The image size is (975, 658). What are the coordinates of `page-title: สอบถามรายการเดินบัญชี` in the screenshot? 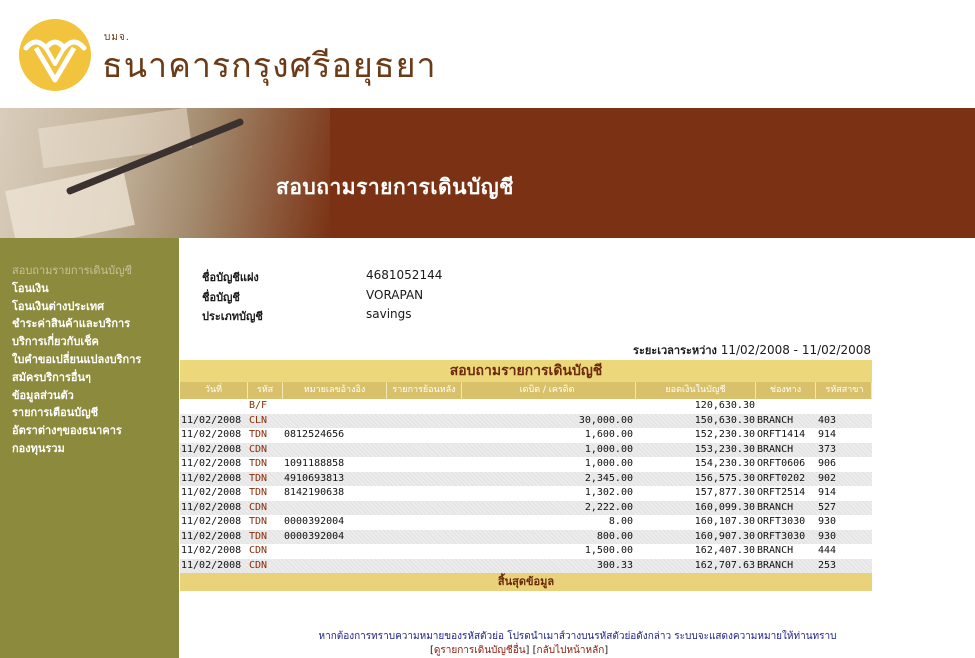 It's located at (395, 187).